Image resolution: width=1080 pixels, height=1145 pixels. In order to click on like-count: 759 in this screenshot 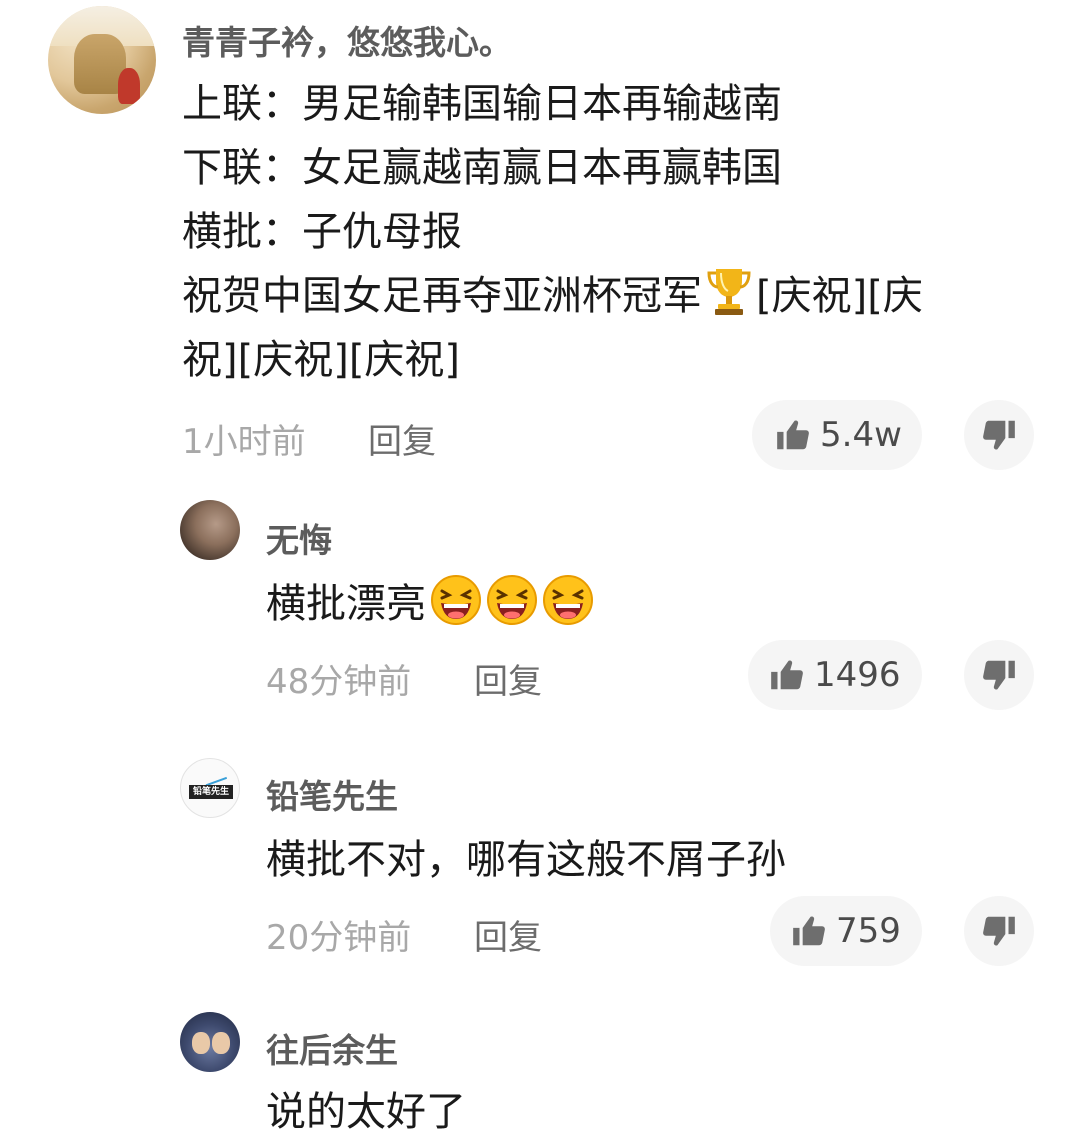, I will do `click(868, 931)`.